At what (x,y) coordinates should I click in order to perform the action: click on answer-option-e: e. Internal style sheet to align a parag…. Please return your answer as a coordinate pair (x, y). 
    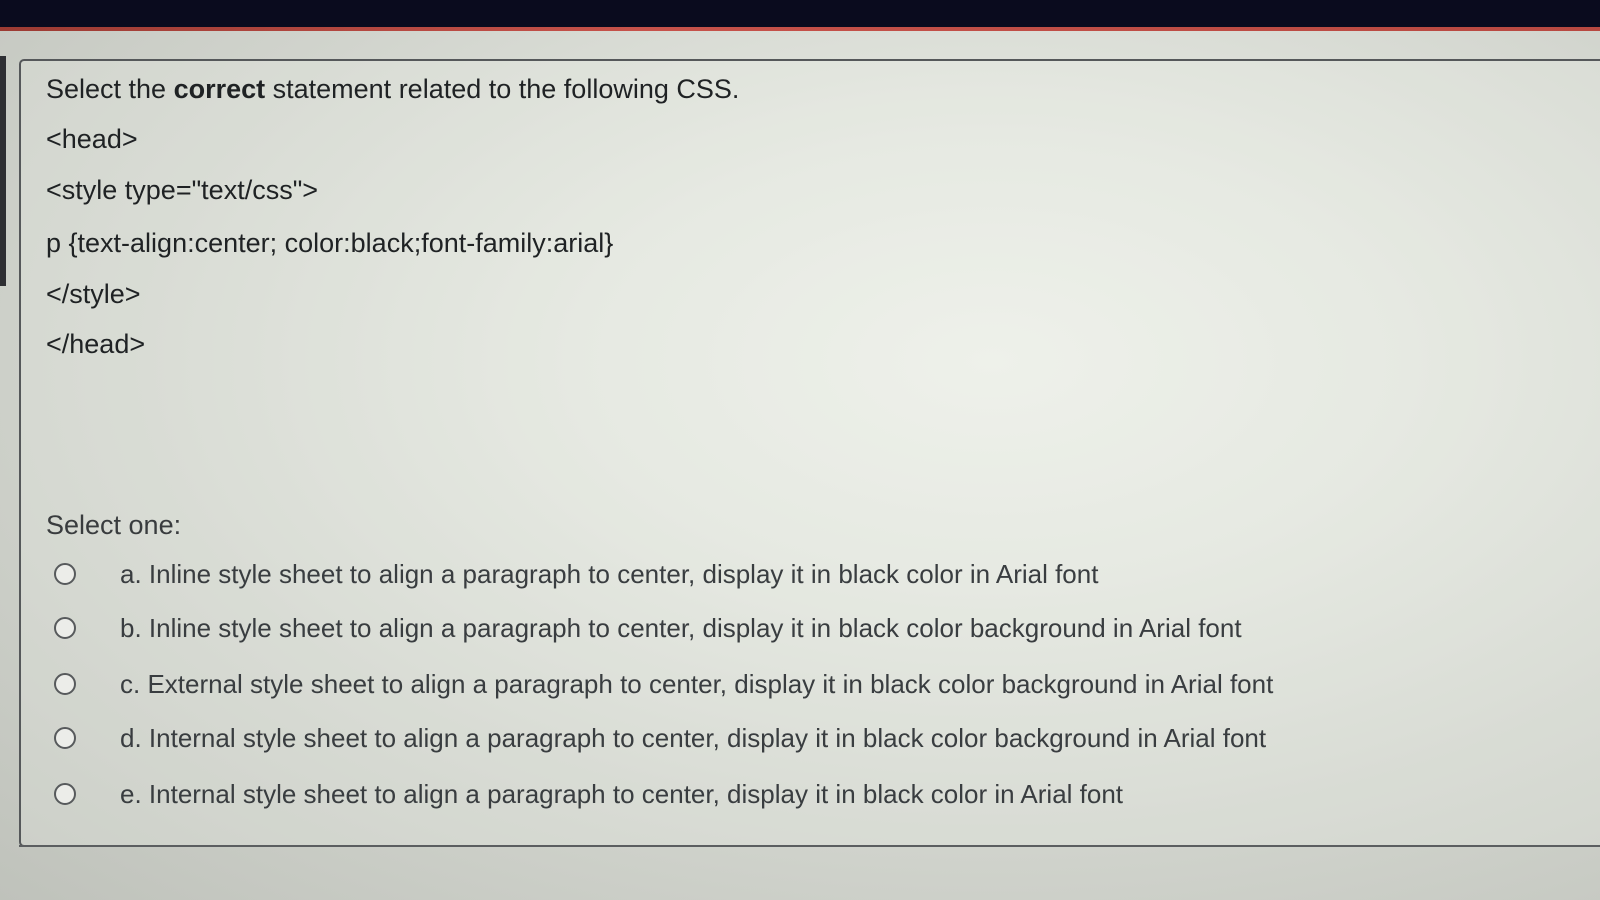
    Looking at the image, I should click on (588, 794).